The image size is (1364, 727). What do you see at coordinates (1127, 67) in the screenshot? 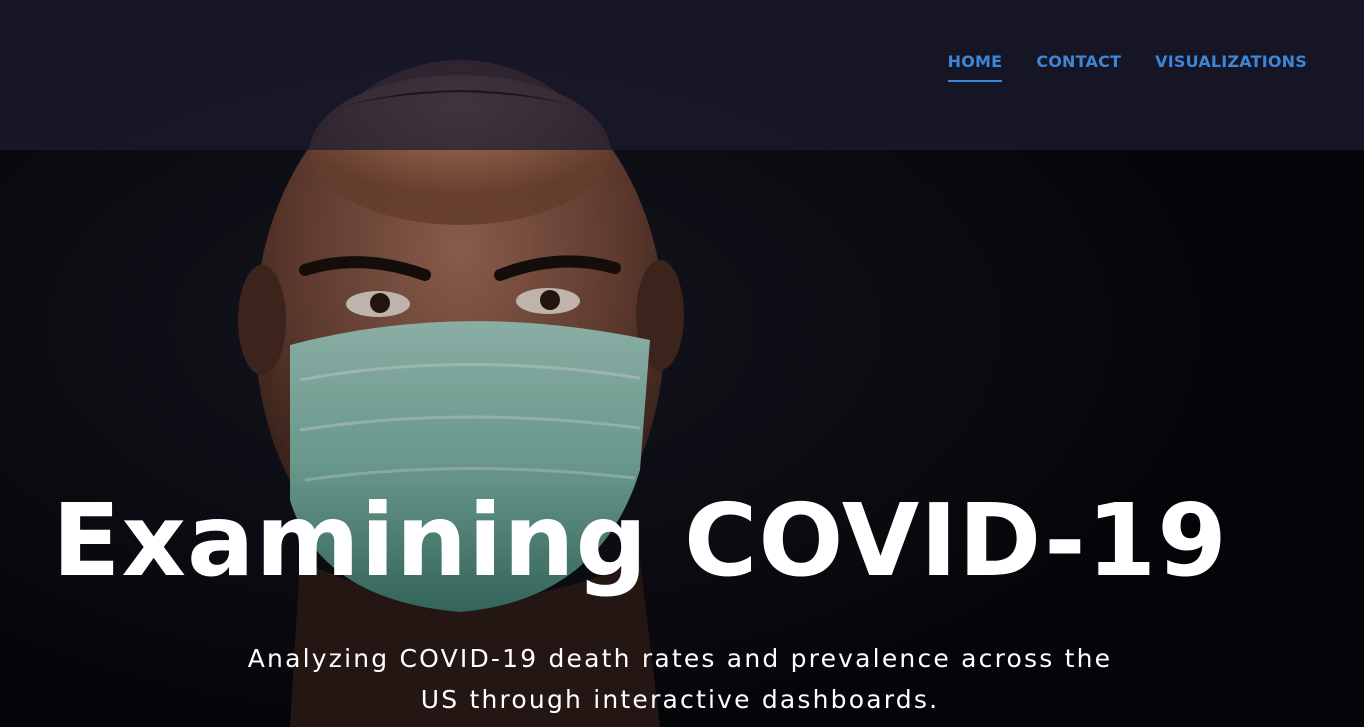
I see `main-nav: HOME CONTACT VISUALIZATIONS` at bounding box center [1127, 67].